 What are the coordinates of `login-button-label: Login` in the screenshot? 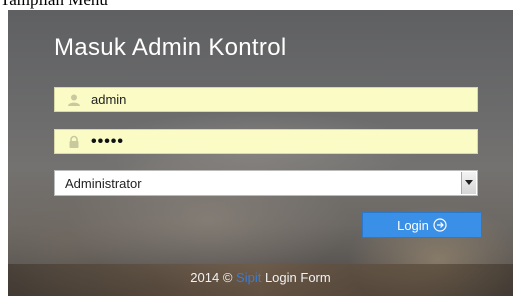 It's located at (413, 225).